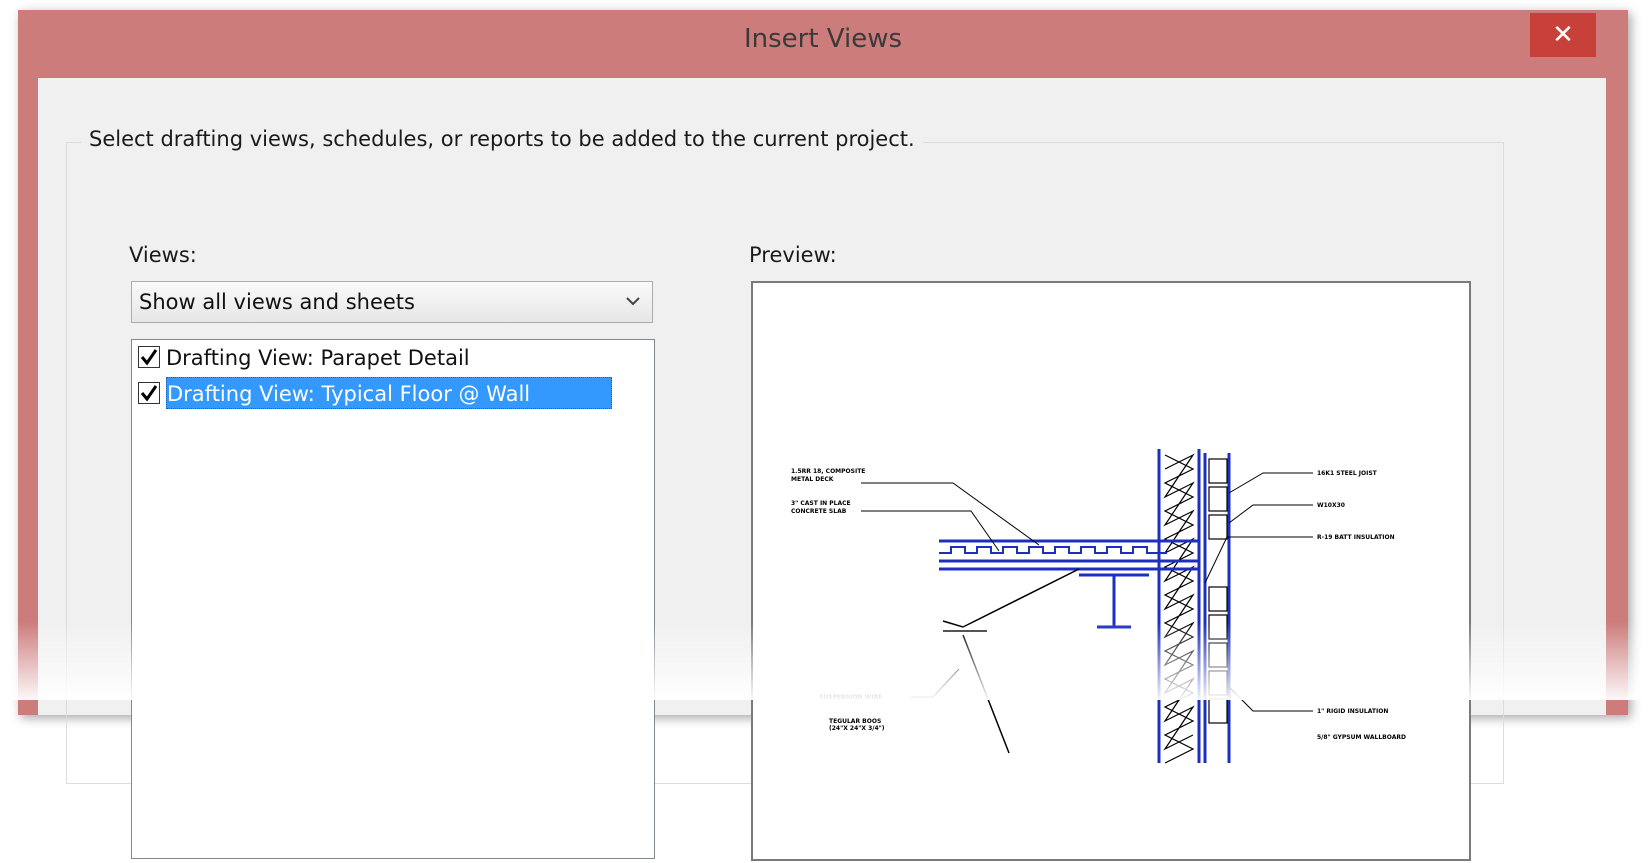 The width and height of the screenshot is (1649, 863). I want to click on note-batt: R-19 BATT INSULATION, so click(1356, 537).